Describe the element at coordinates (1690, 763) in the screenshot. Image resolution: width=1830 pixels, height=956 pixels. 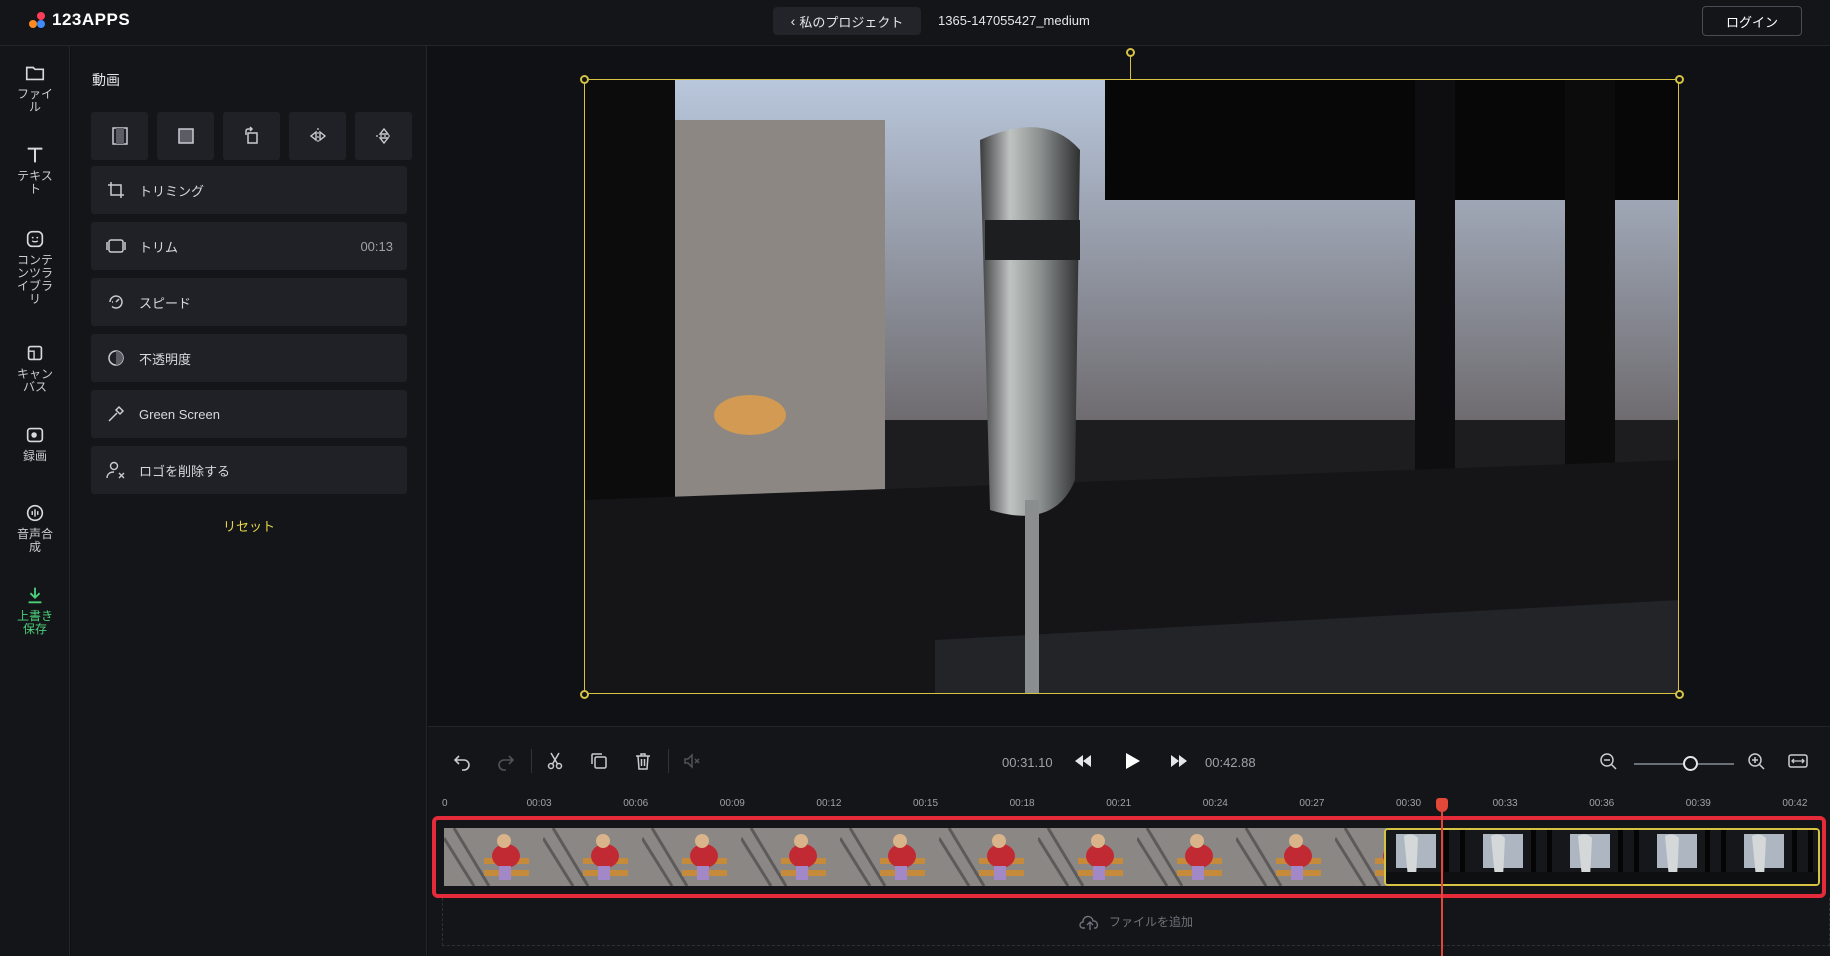
I see `zoom-slider-thumb` at that location.